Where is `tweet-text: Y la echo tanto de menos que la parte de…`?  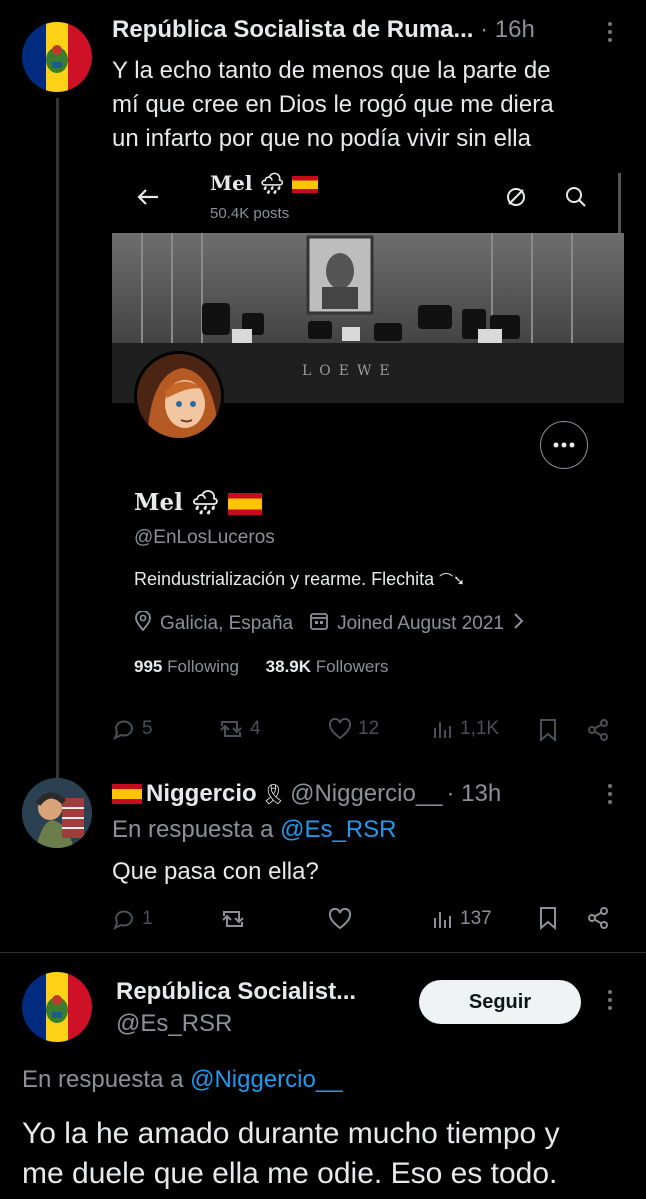
tweet-text: Y la echo tanto de menos que la parte de… is located at coordinates (333, 104).